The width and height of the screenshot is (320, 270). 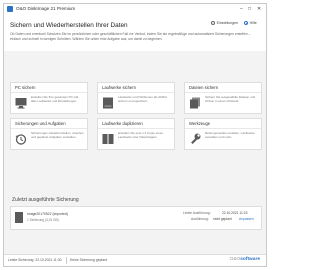 I want to click on files-icon, so click(x=195, y=105).